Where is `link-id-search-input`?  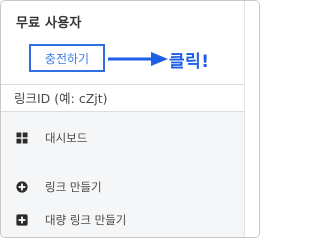
link-id-search-input is located at coordinates (122, 98).